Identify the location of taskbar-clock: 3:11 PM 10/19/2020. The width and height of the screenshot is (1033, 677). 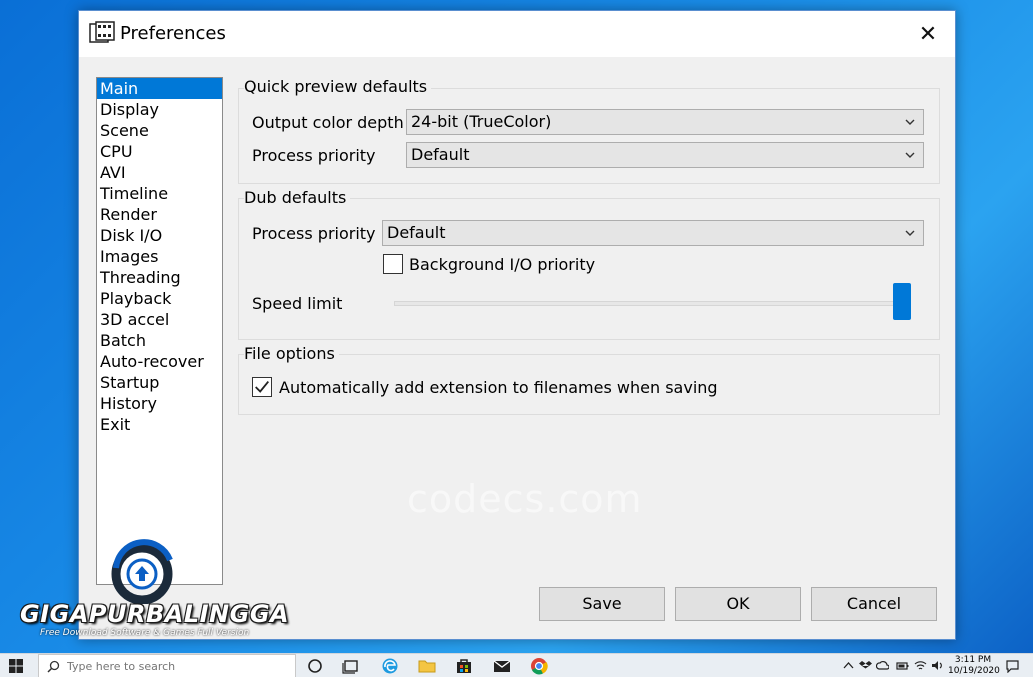
(974, 666).